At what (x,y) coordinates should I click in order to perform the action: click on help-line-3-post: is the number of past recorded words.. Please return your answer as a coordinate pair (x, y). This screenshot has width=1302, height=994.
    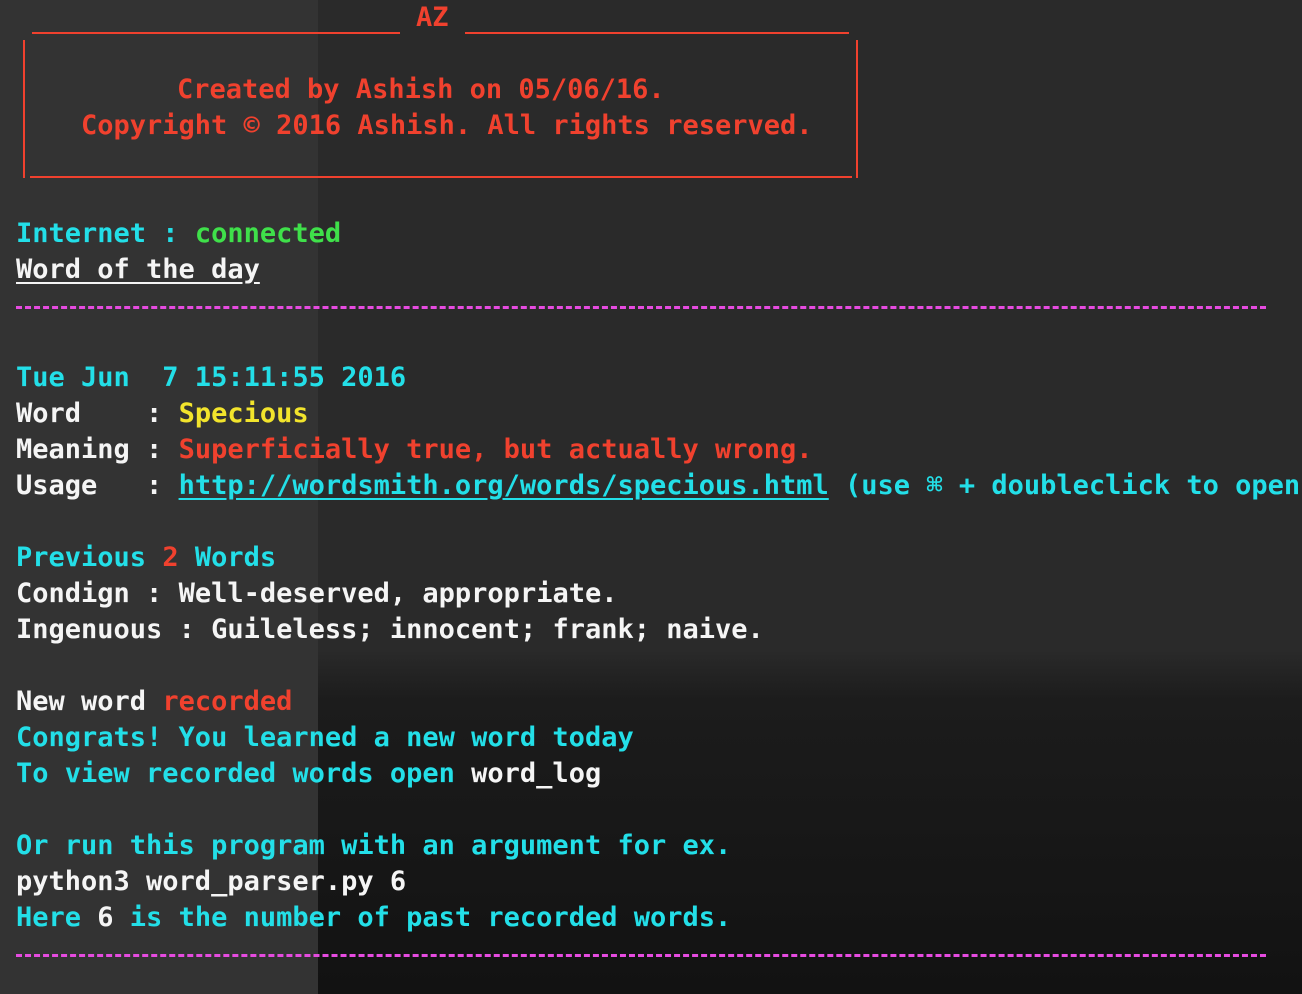
    Looking at the image, I should click on (422, 917).